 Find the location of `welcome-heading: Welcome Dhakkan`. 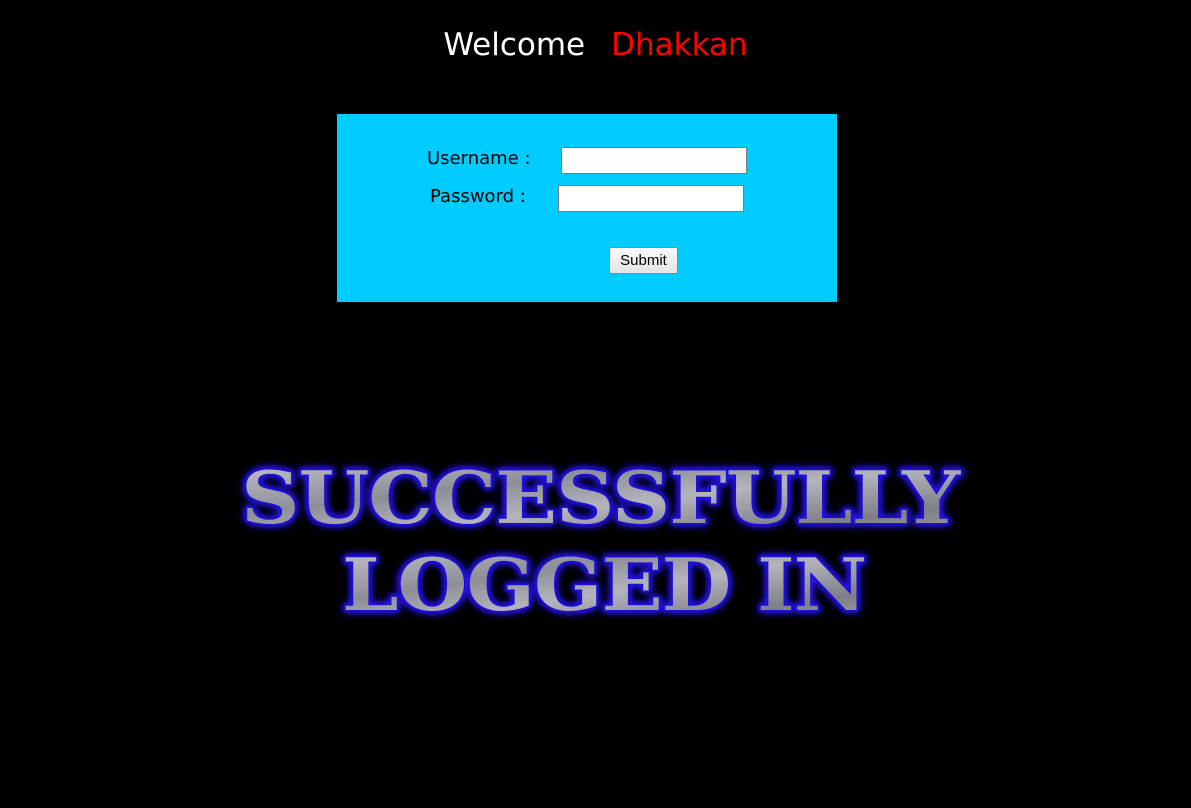

welcome-heading: Welcome Dhakkan is located at coordinates (595, 45).